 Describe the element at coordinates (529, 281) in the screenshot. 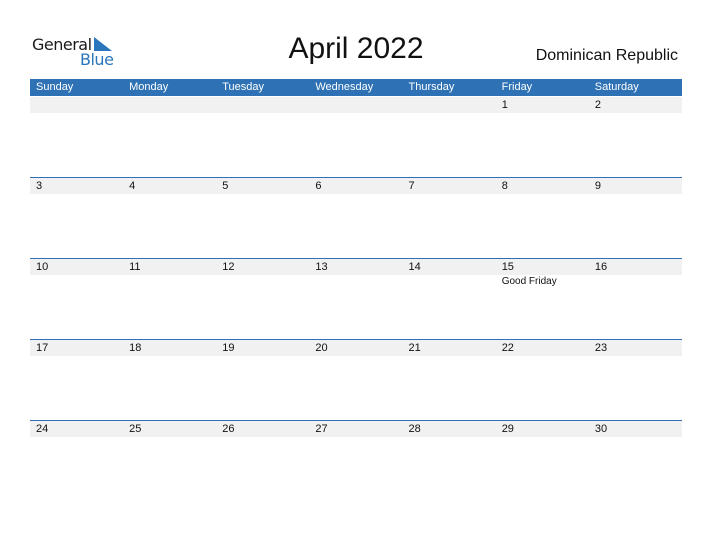

I see `holiday-label: Good Friday` at that location.